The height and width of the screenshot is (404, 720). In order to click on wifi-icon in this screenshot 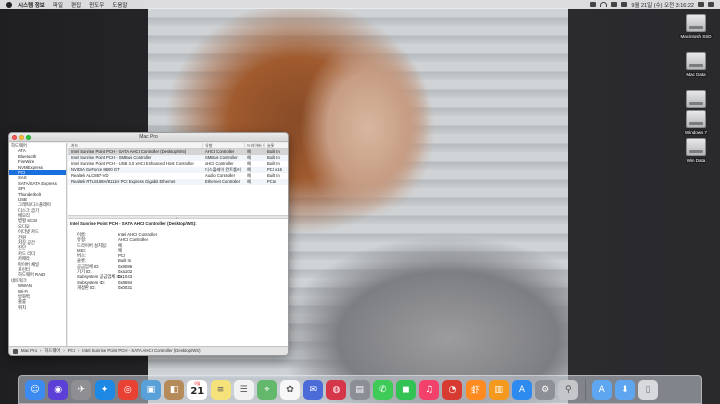, I will do `click(604, 4)`.